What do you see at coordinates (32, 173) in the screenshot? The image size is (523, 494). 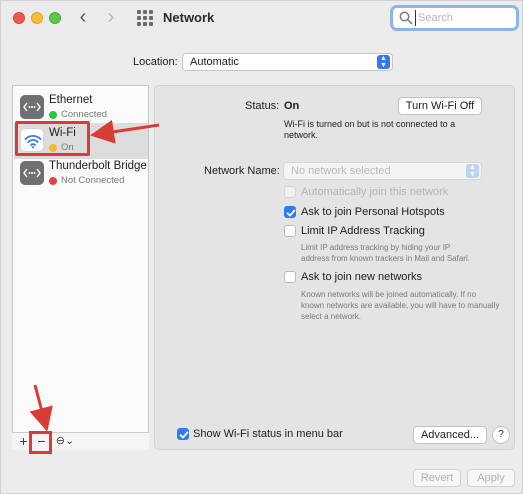 I see `thunderbolt-bridge-icon` at bounding box center [32, 173].